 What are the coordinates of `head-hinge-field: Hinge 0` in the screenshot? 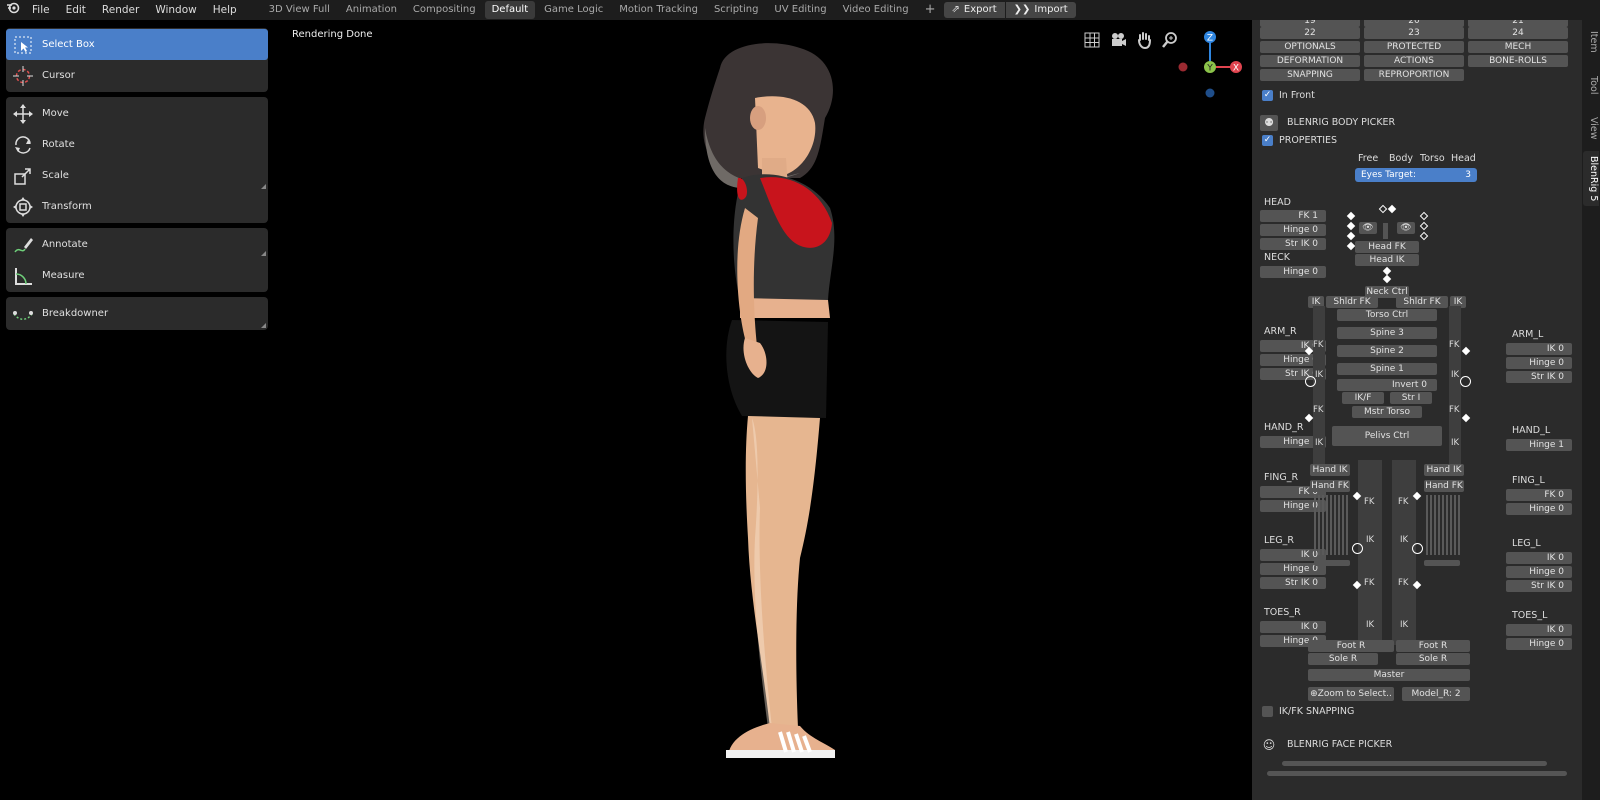 It's located at (1293, 230).